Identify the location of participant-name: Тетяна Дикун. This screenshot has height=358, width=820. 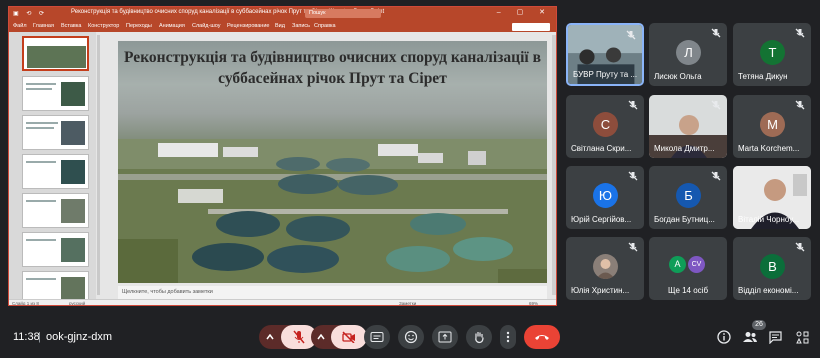
(763, 76).